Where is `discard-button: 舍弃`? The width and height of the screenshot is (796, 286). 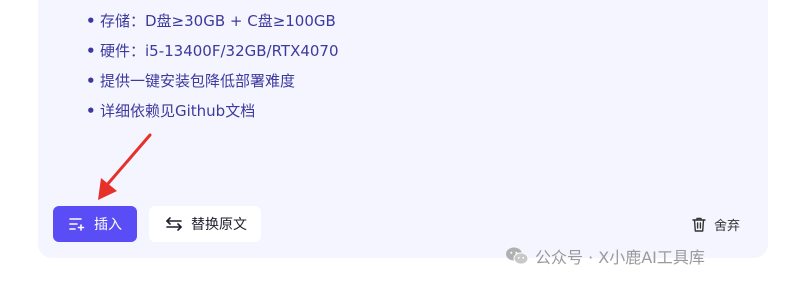 discard-button: 舍弃 is located at coordinates (720, 224).